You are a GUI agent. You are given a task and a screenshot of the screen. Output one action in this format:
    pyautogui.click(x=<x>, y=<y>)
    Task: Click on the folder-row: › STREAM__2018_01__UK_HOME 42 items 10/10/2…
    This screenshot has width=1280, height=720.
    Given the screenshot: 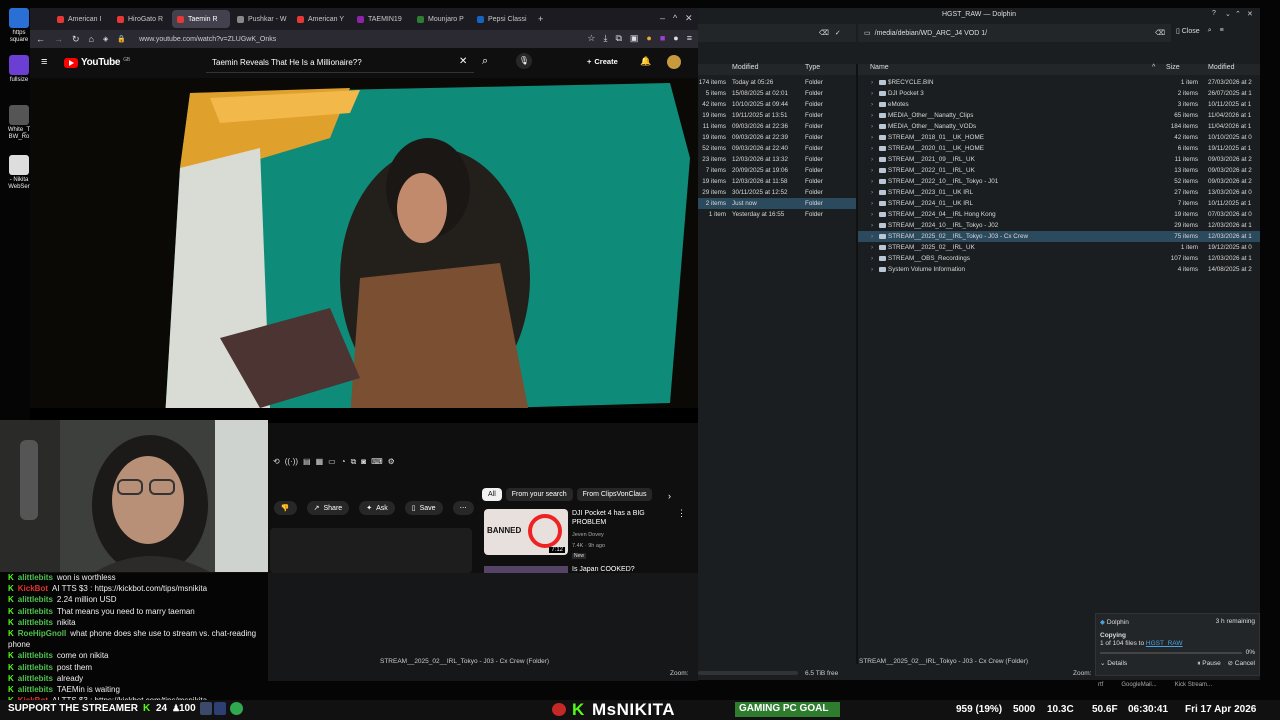 What is the action you would take?
    pyautogui.click(x=1059, y=137)
    